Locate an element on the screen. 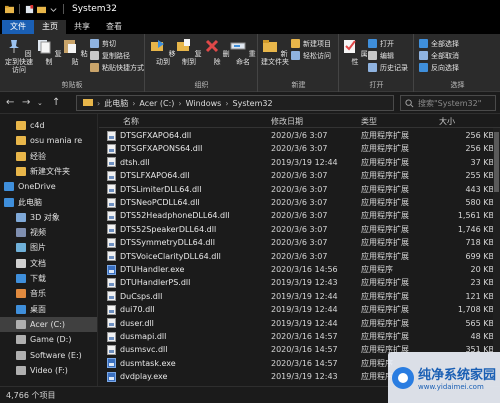  nav-item: 桌面 is located at coordinates (48, 309).